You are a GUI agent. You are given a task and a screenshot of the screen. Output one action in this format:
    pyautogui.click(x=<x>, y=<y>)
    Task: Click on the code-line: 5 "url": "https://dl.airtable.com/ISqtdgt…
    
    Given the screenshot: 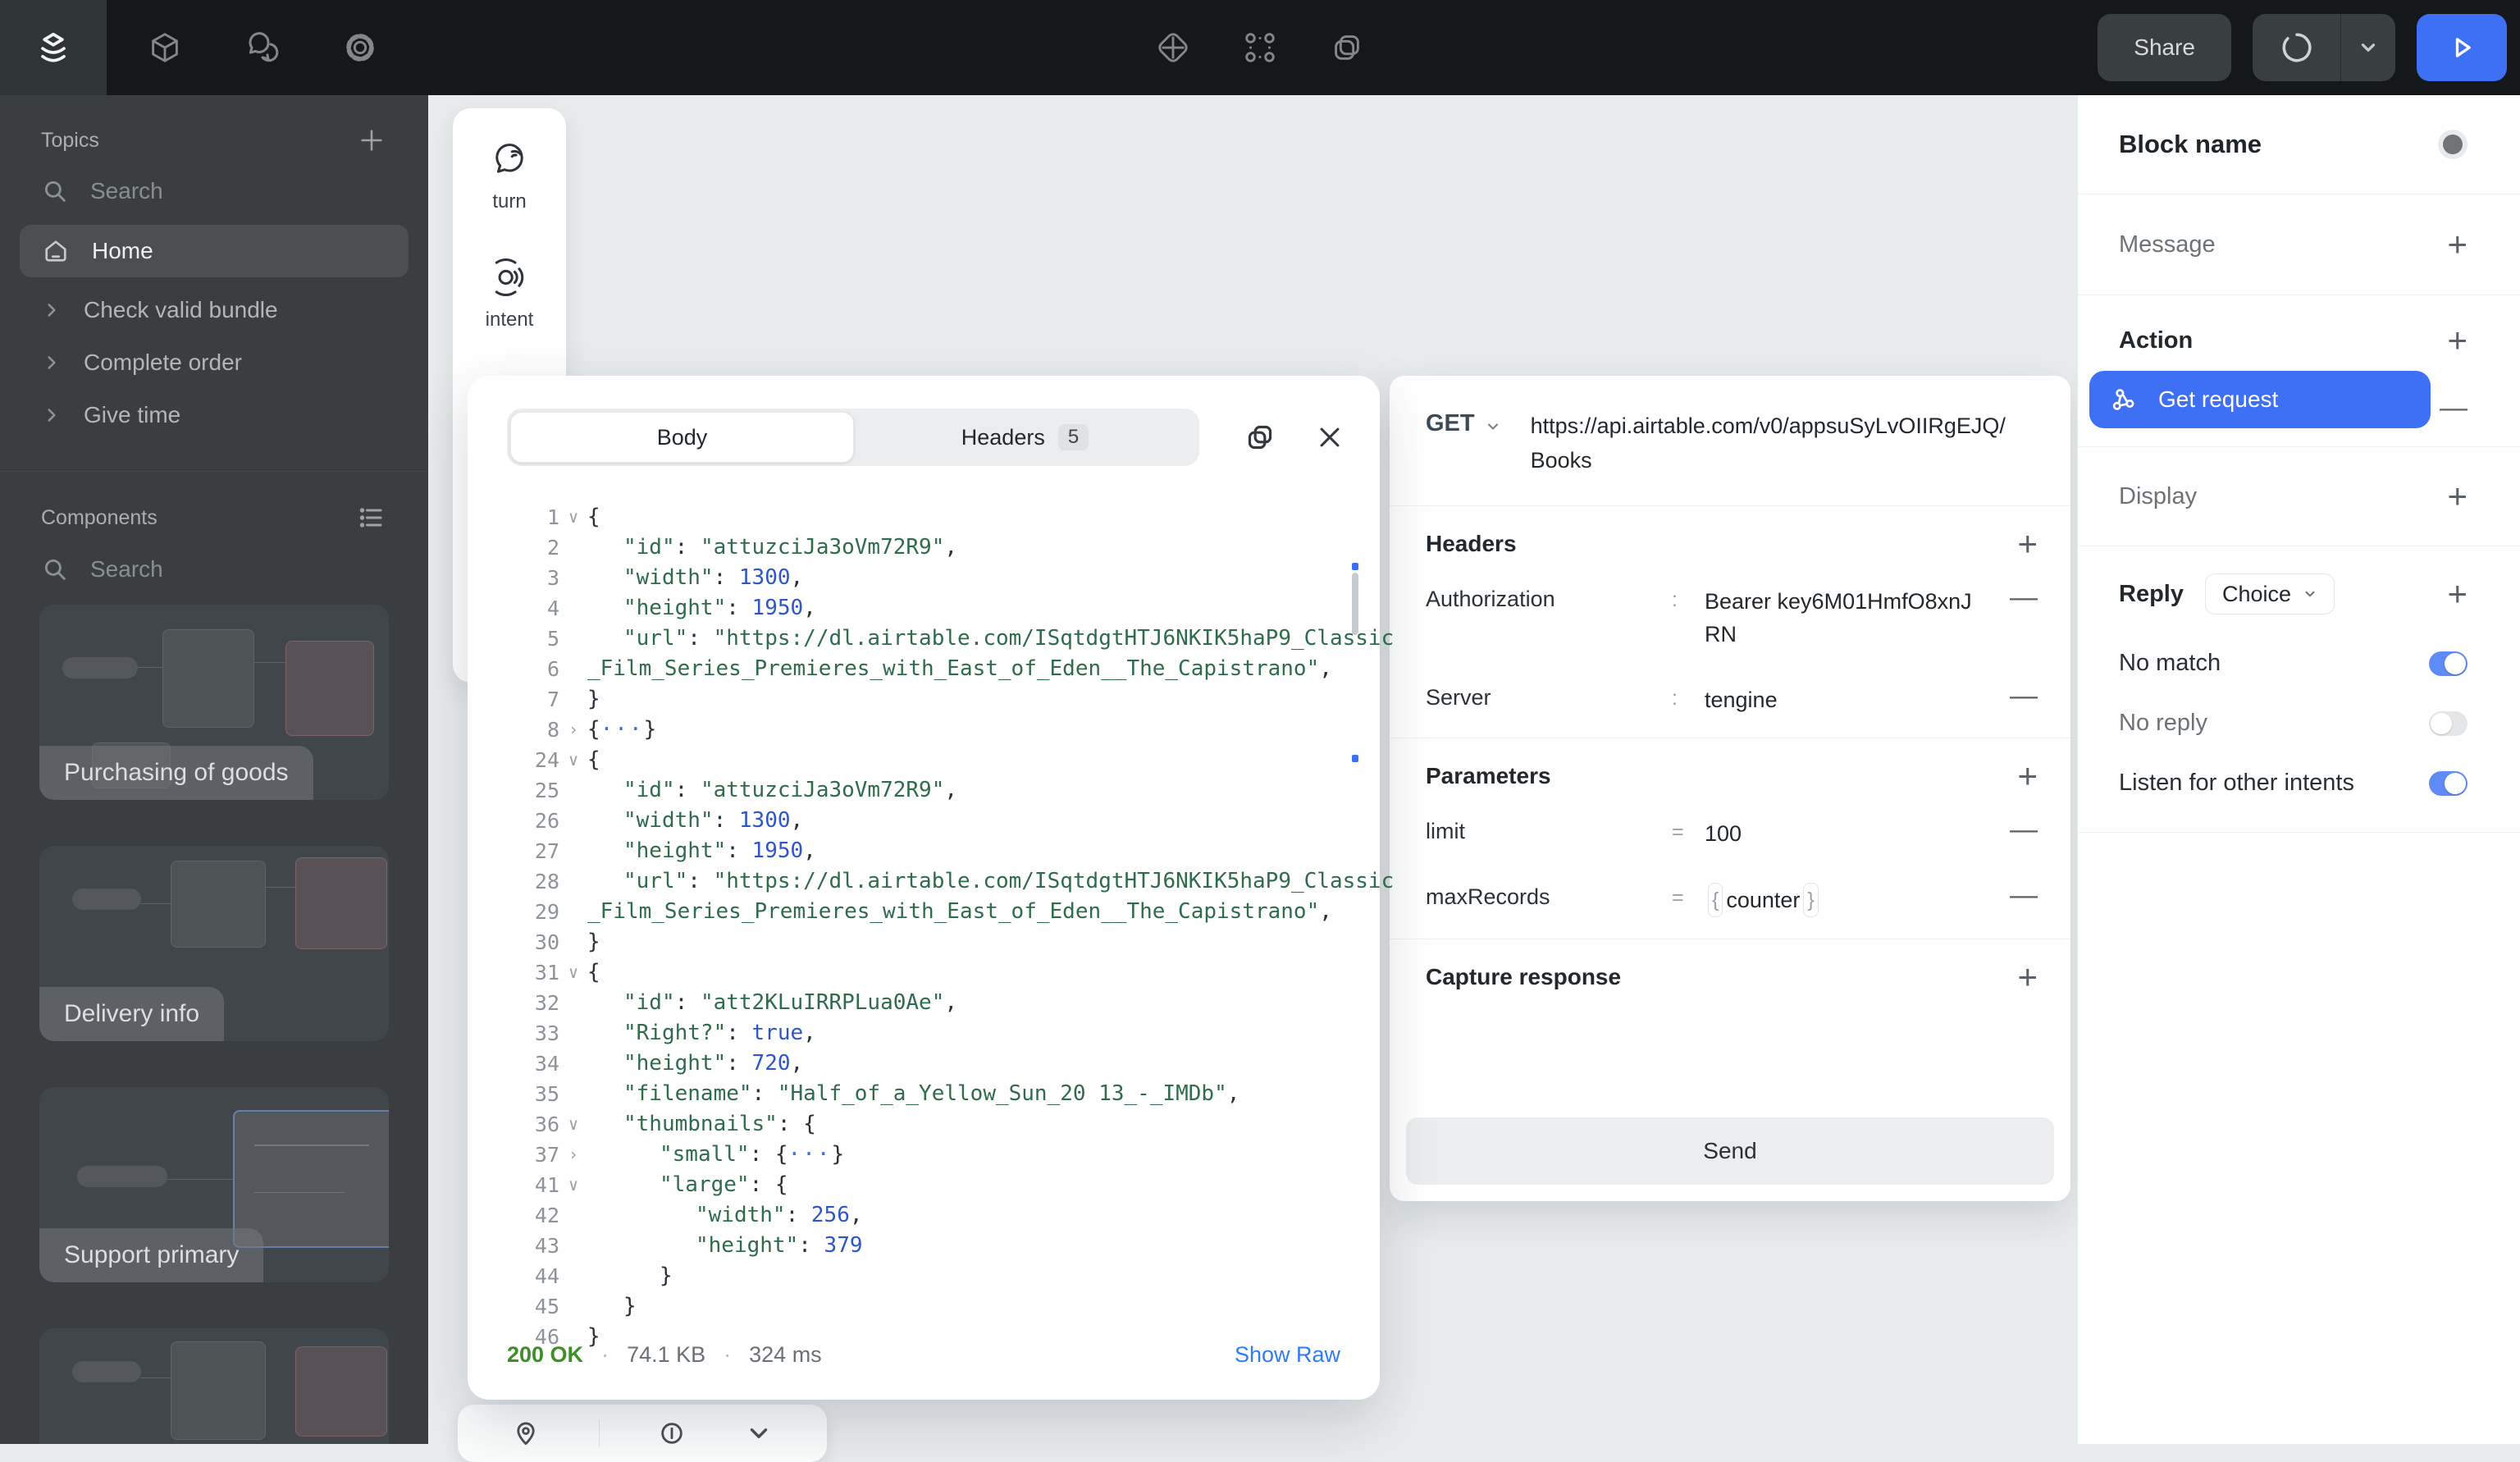 What is the action you would take?
    pyautogui.click(x=951, y=639)
    